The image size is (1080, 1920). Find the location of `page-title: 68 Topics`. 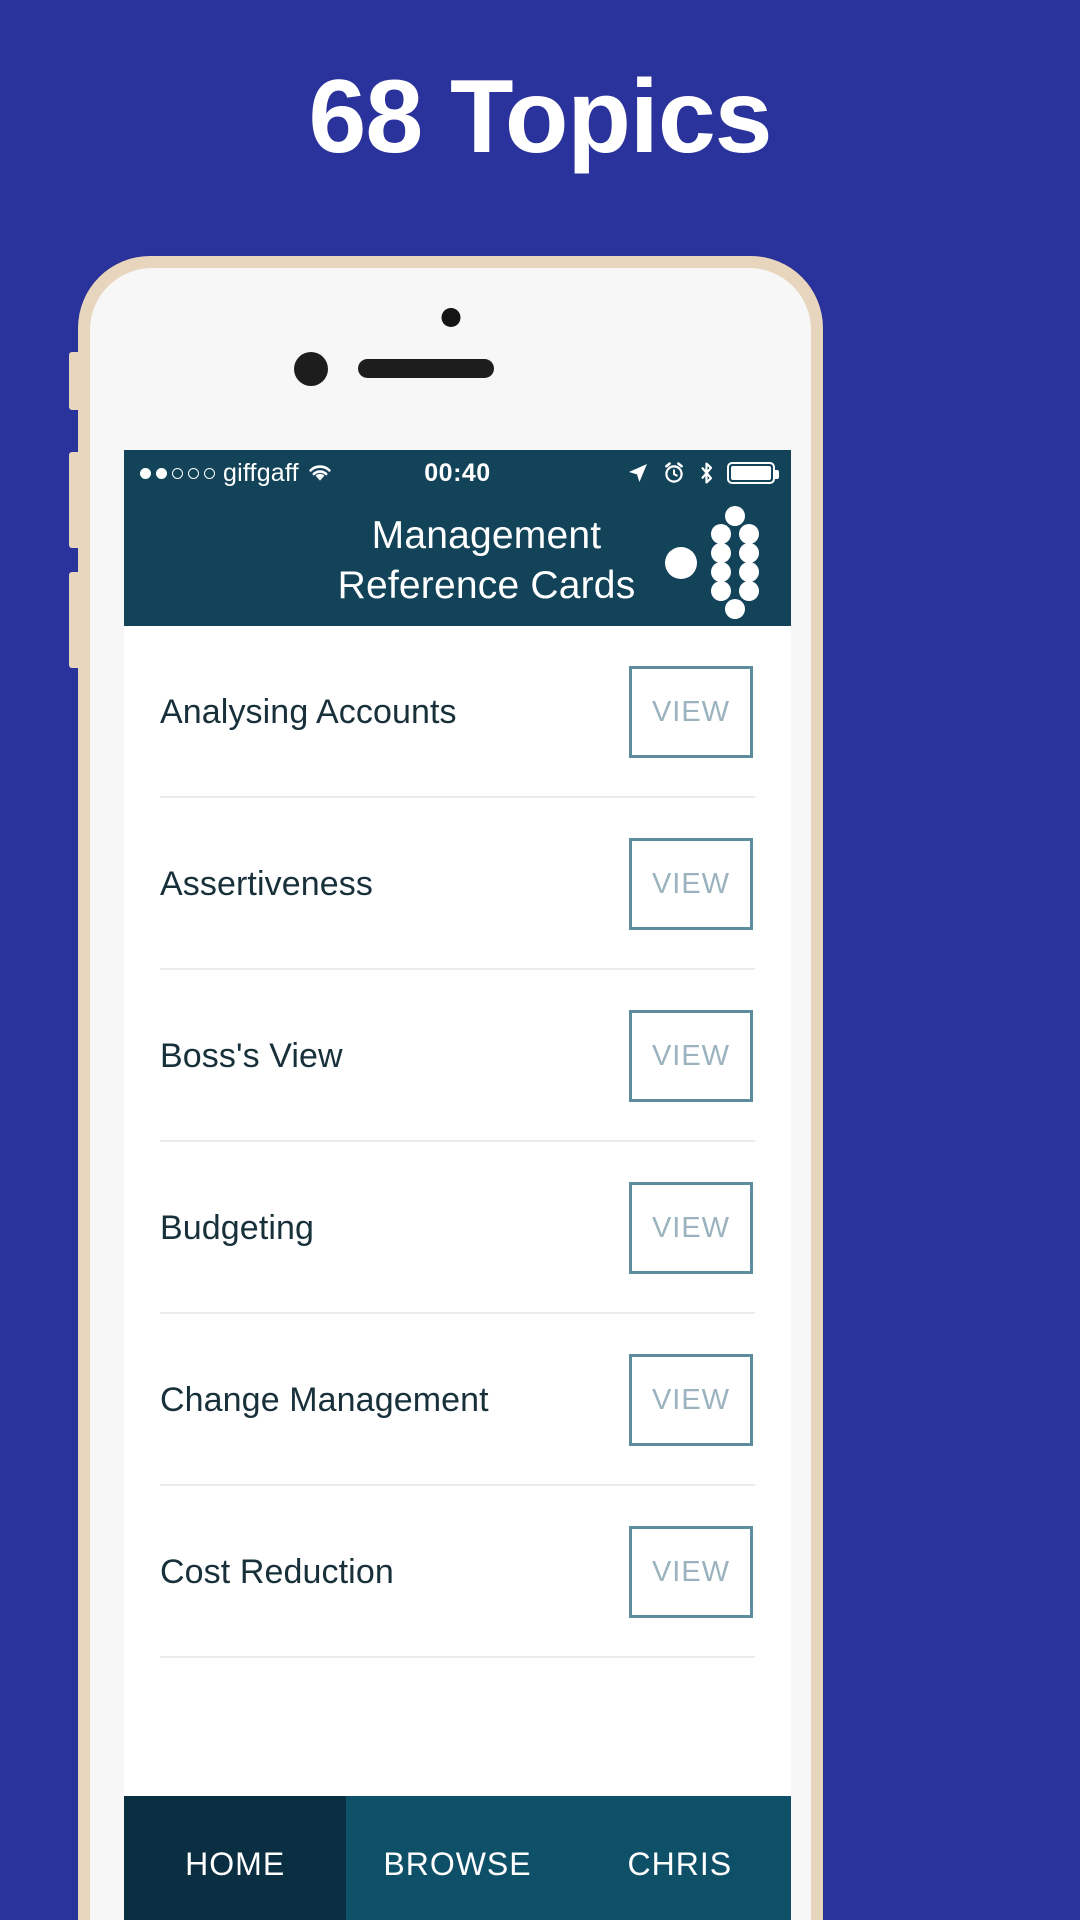

page-title: 68 Topics is located at coordinates (540, 117).